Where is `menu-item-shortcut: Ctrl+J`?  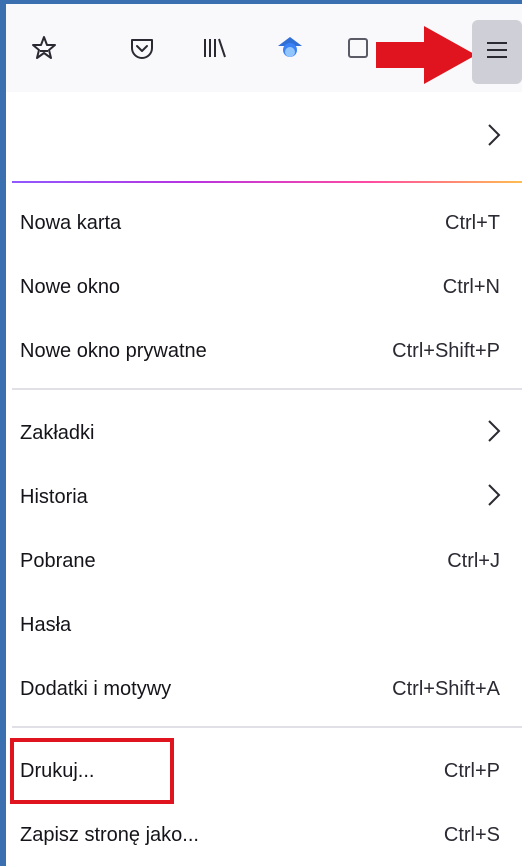
menu-item-shortcut: Ctrl+J is located at coordinates (473, 561).